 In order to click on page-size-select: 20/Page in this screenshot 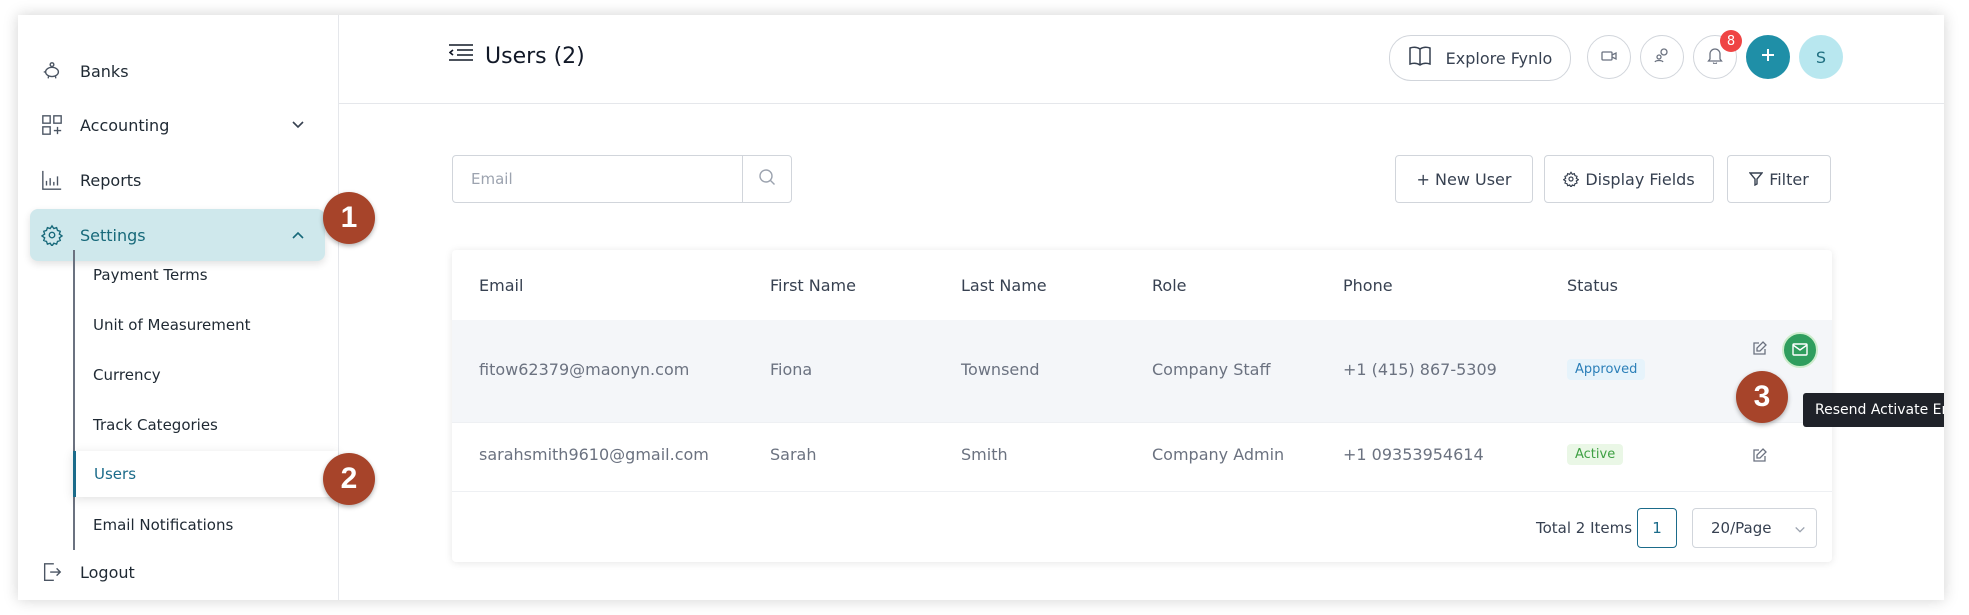, I will do `click(1754, 528)`.